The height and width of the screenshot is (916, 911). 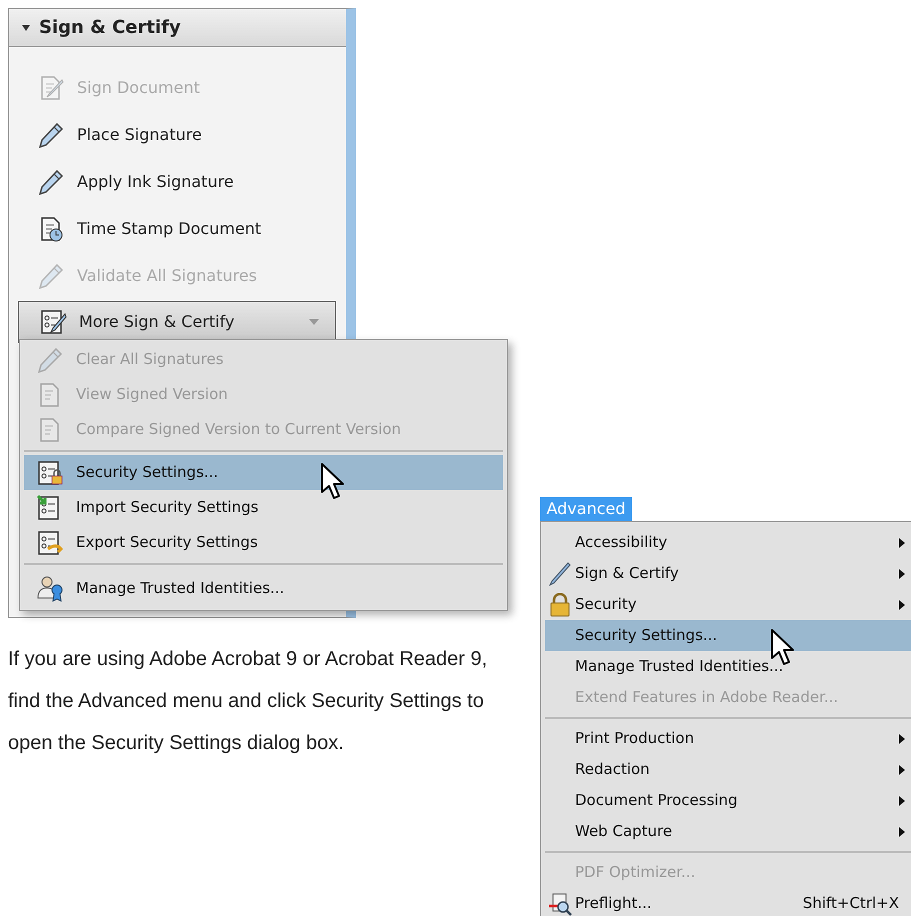 I want to click on menu-item: Security, so click(x=728, y=604).